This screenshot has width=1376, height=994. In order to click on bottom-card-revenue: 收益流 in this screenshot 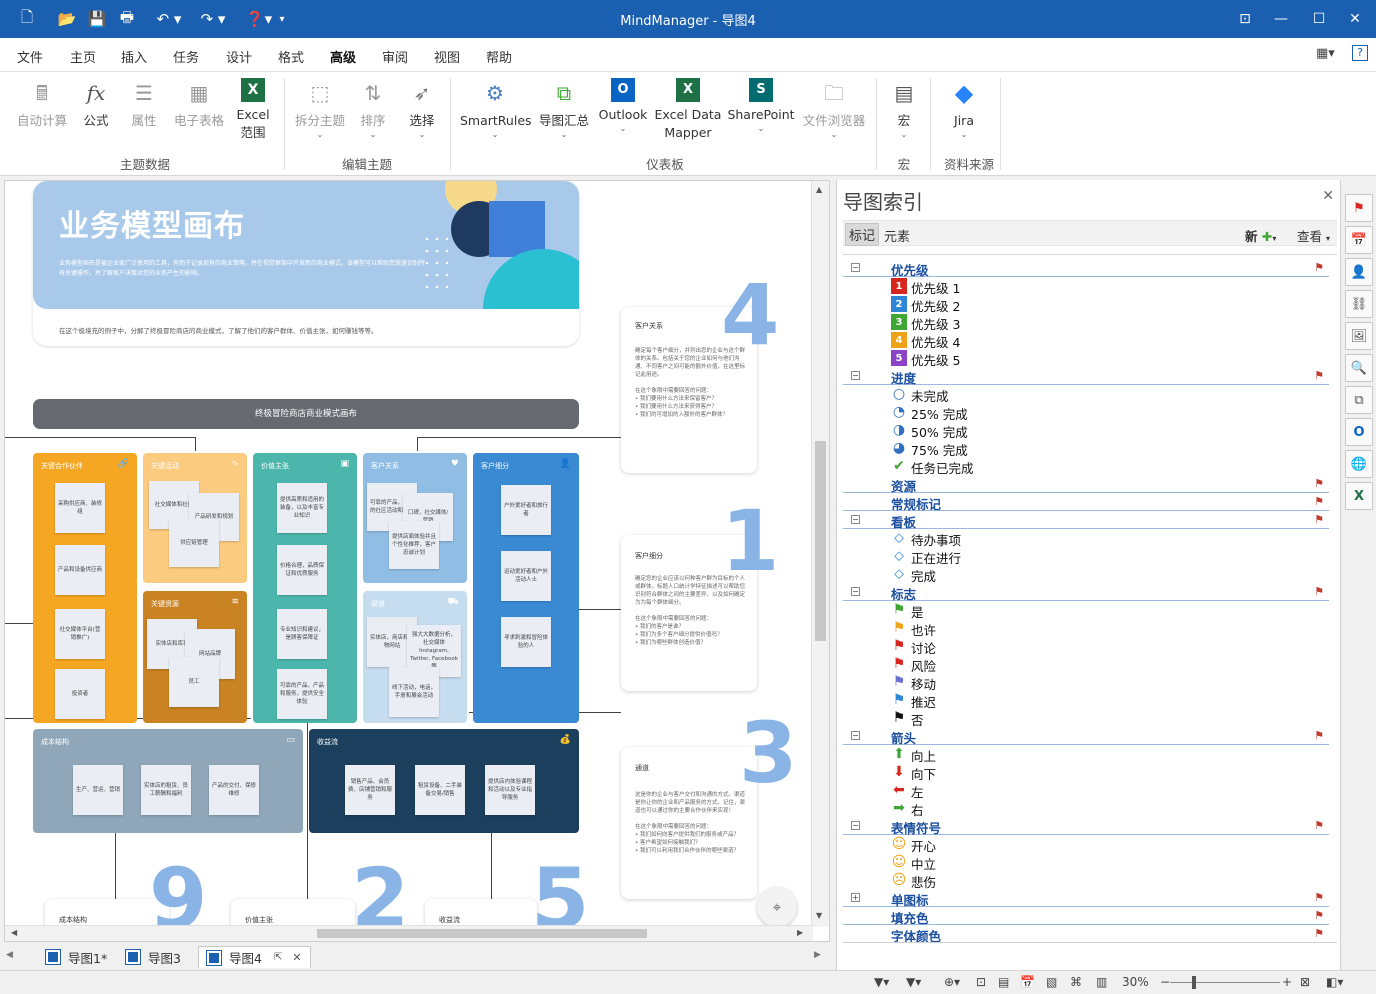, I will do `click(481, 913)`.